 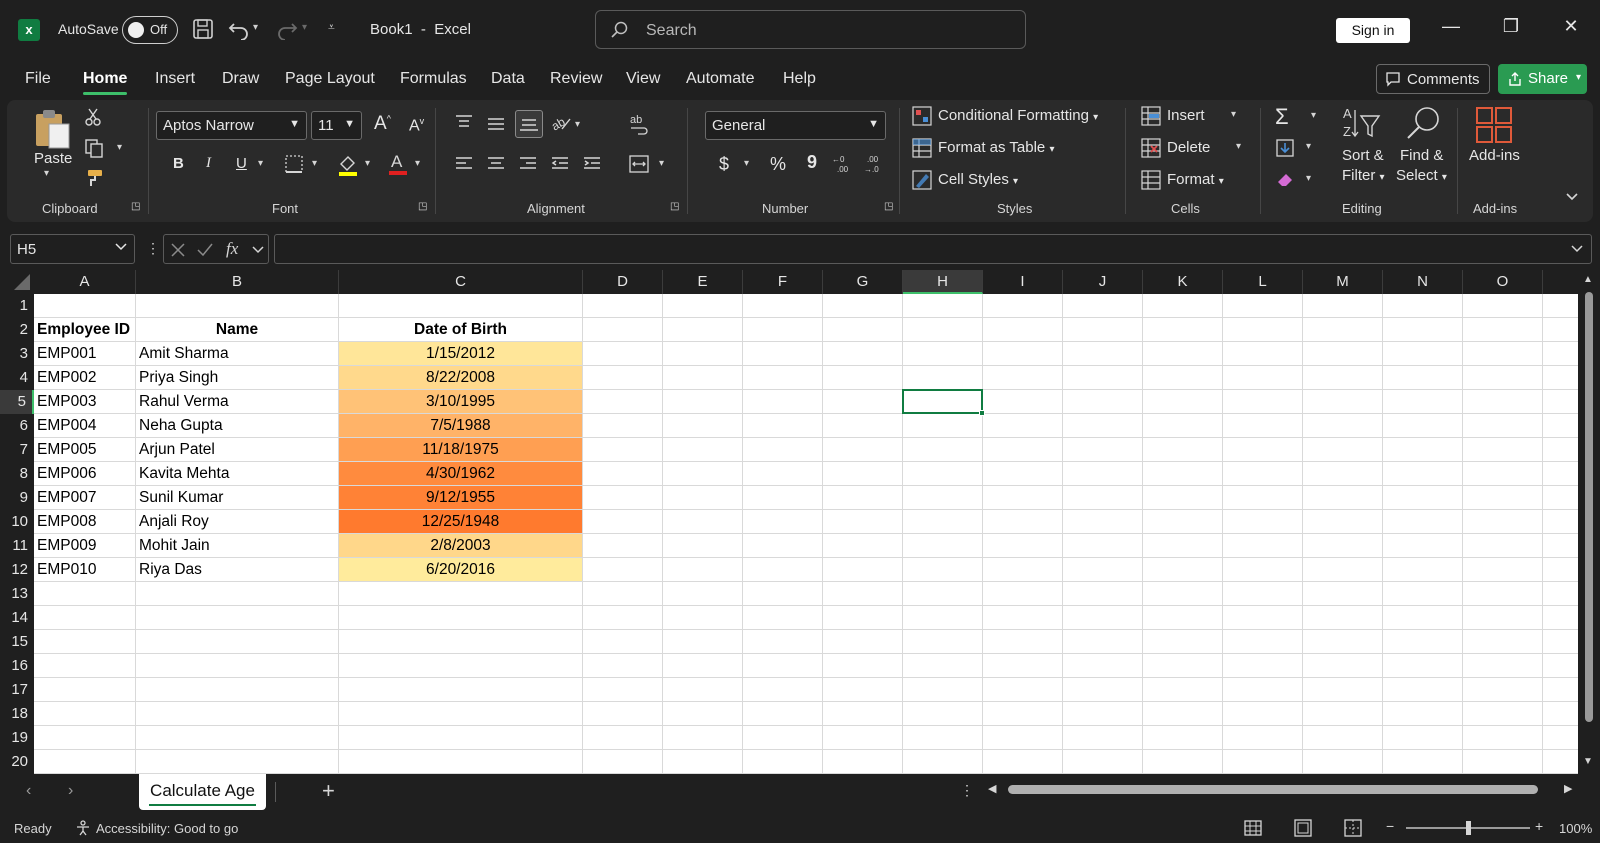 I want to click on restore-icon: ❐, so click(x=1511, y=29).